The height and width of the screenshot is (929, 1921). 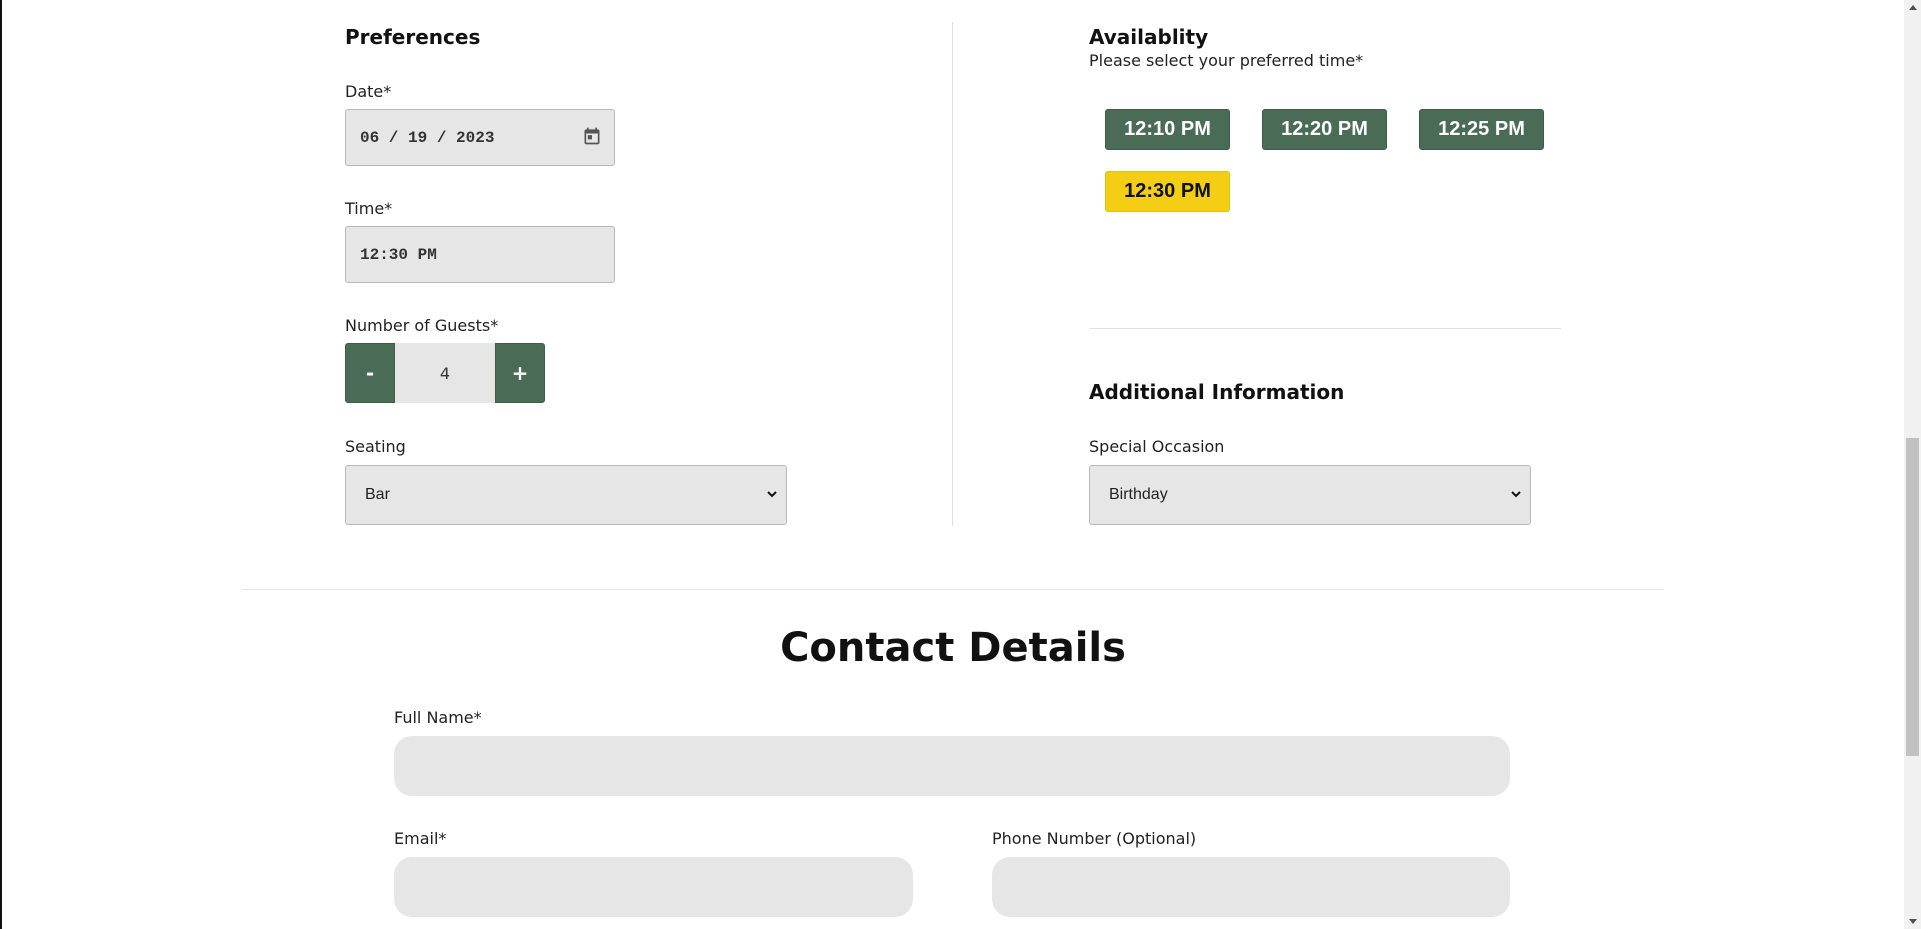 What do you see at coordinates (520, 373) in the screenshot?
I see `guests-increment-button: +` at bounding box center [520, 373].